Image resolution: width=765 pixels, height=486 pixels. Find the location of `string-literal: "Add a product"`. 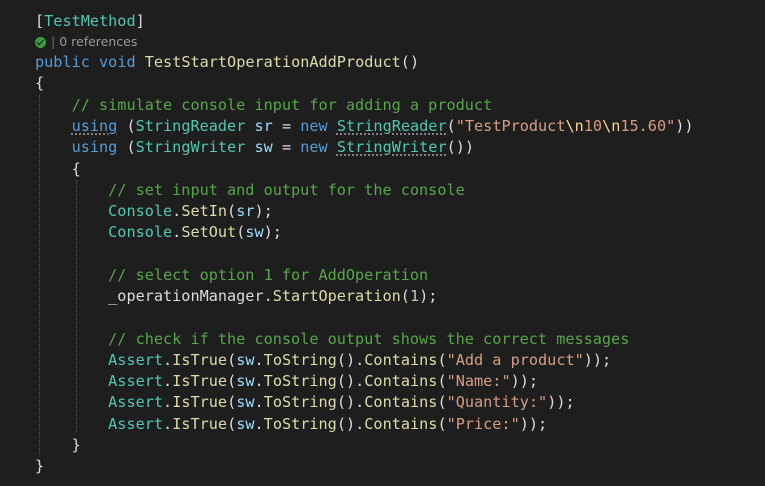

string-literal: "Add a product" is located at coordinates (515, 360).